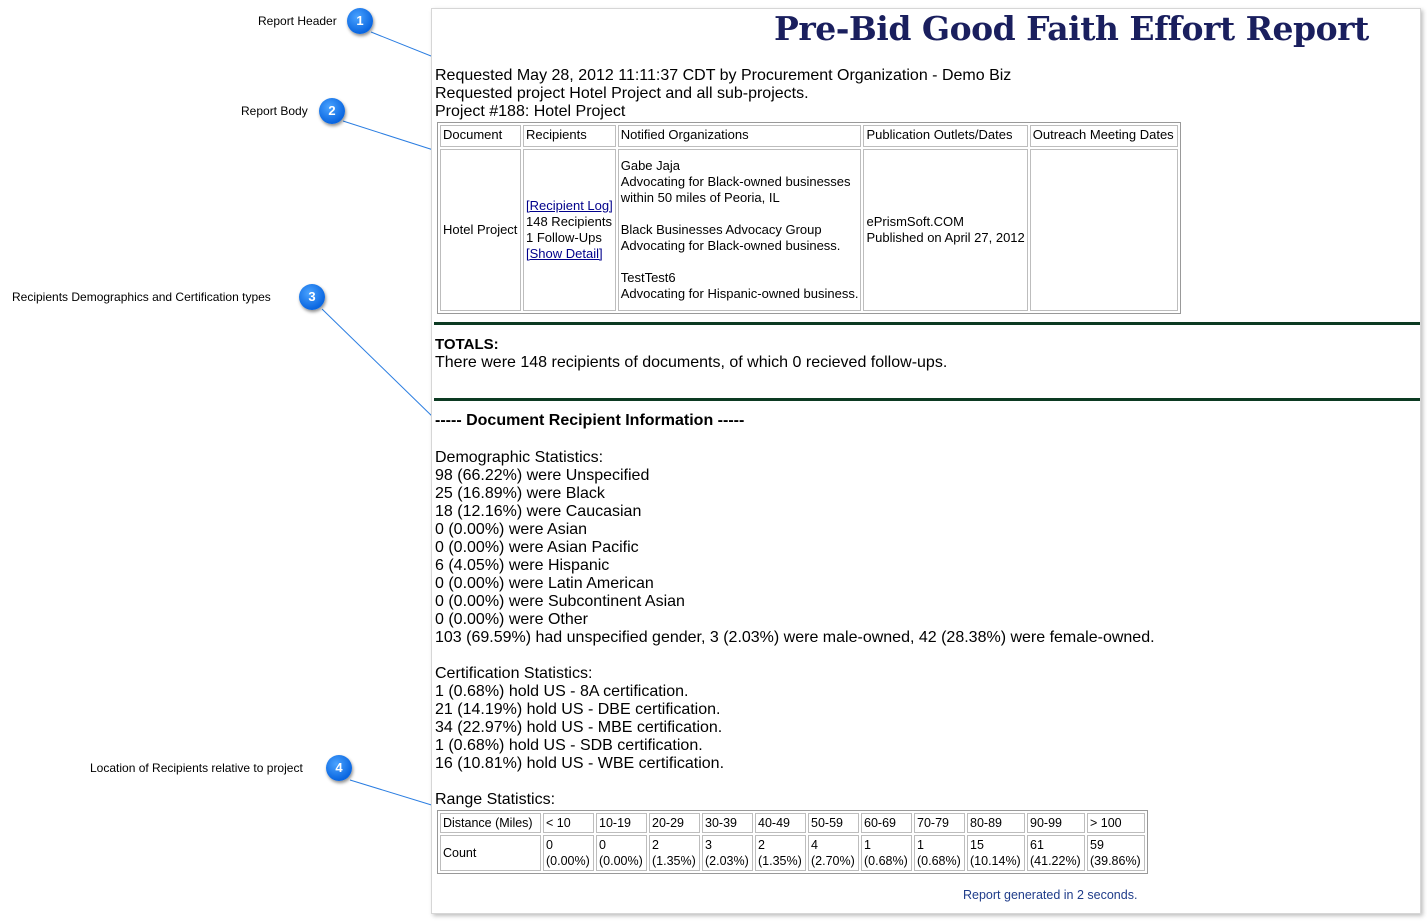 Image resolution: width=1427 pixels, height=921 pixels. I want to click on totals-heading: TOTALS:, so click(467, 344).